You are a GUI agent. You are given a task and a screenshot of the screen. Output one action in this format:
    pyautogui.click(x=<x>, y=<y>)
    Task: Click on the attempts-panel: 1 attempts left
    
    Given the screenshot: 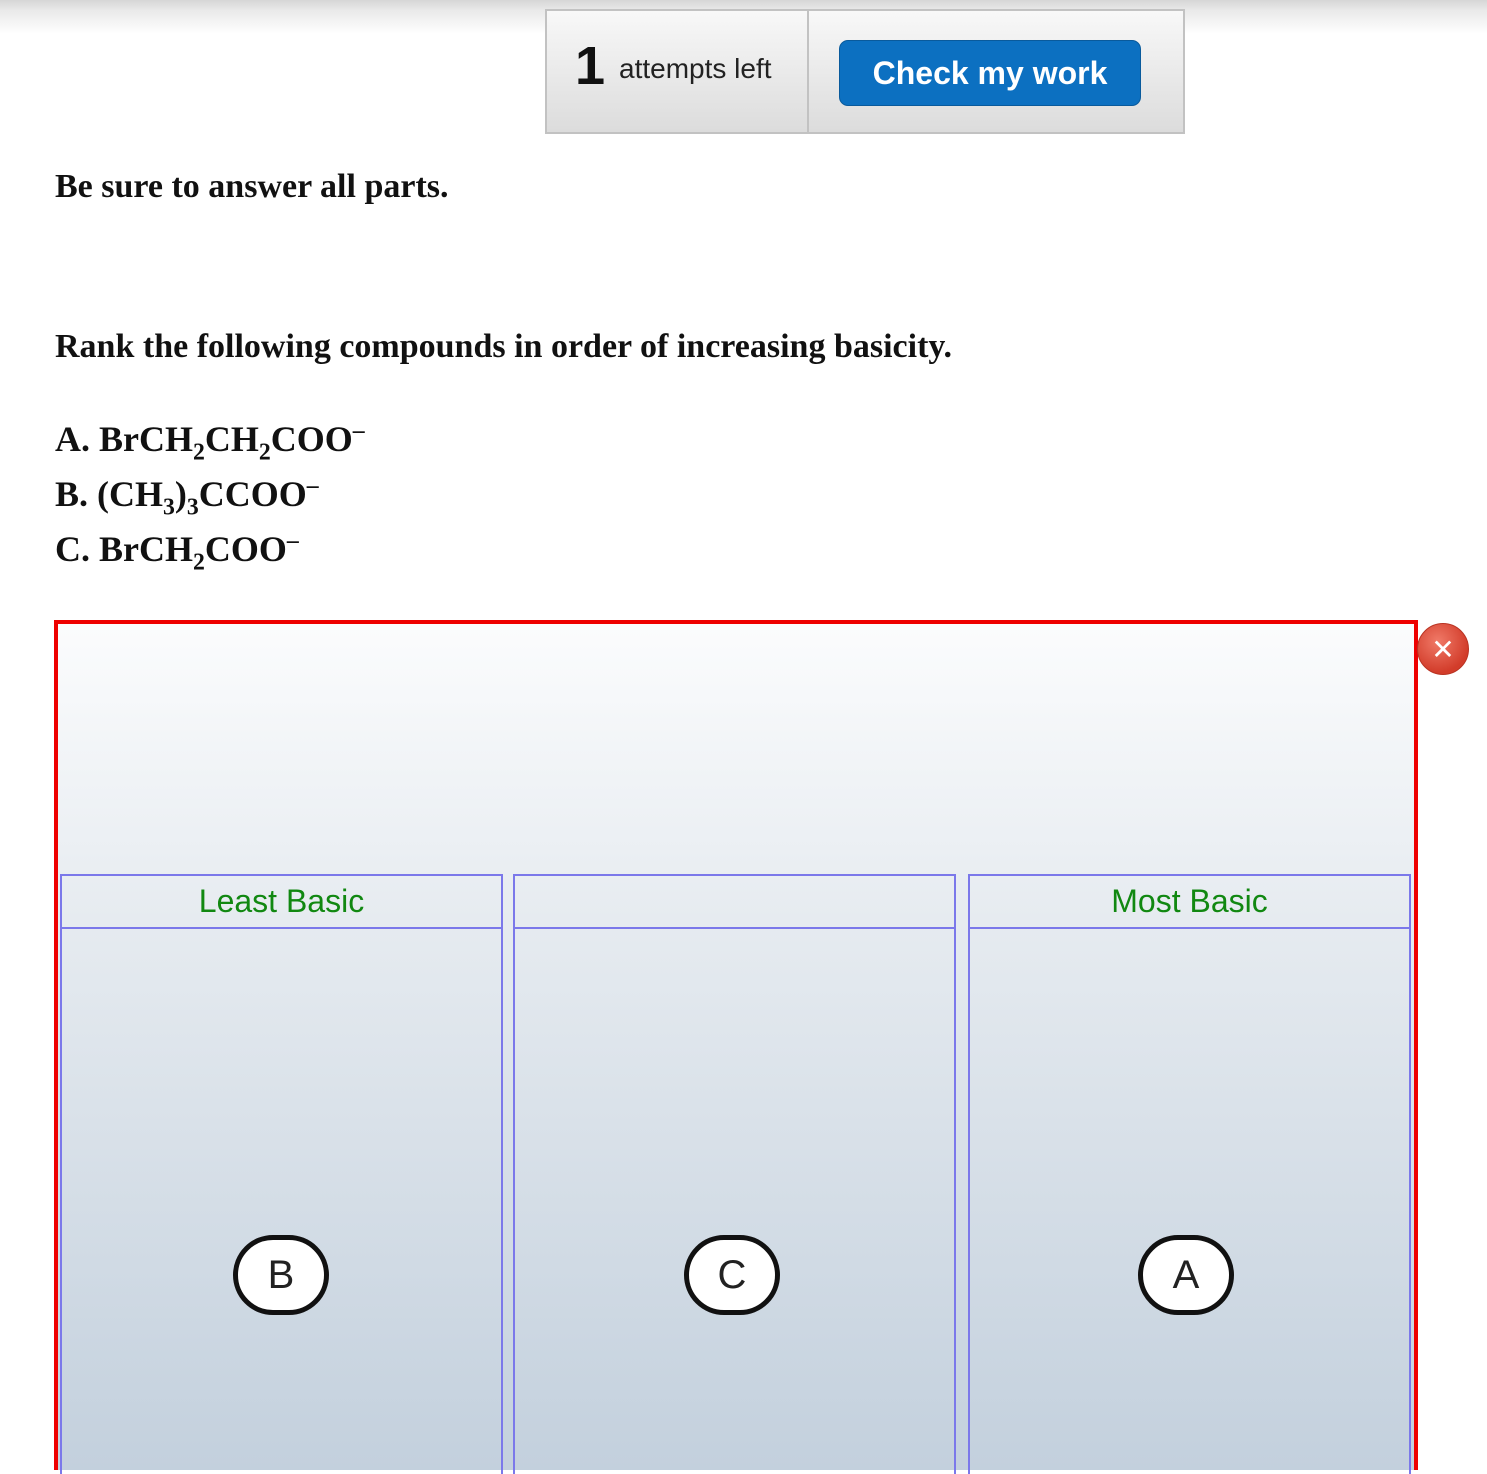 What is the action you would take?
    pyautogui.click(x=677, y=71)
    